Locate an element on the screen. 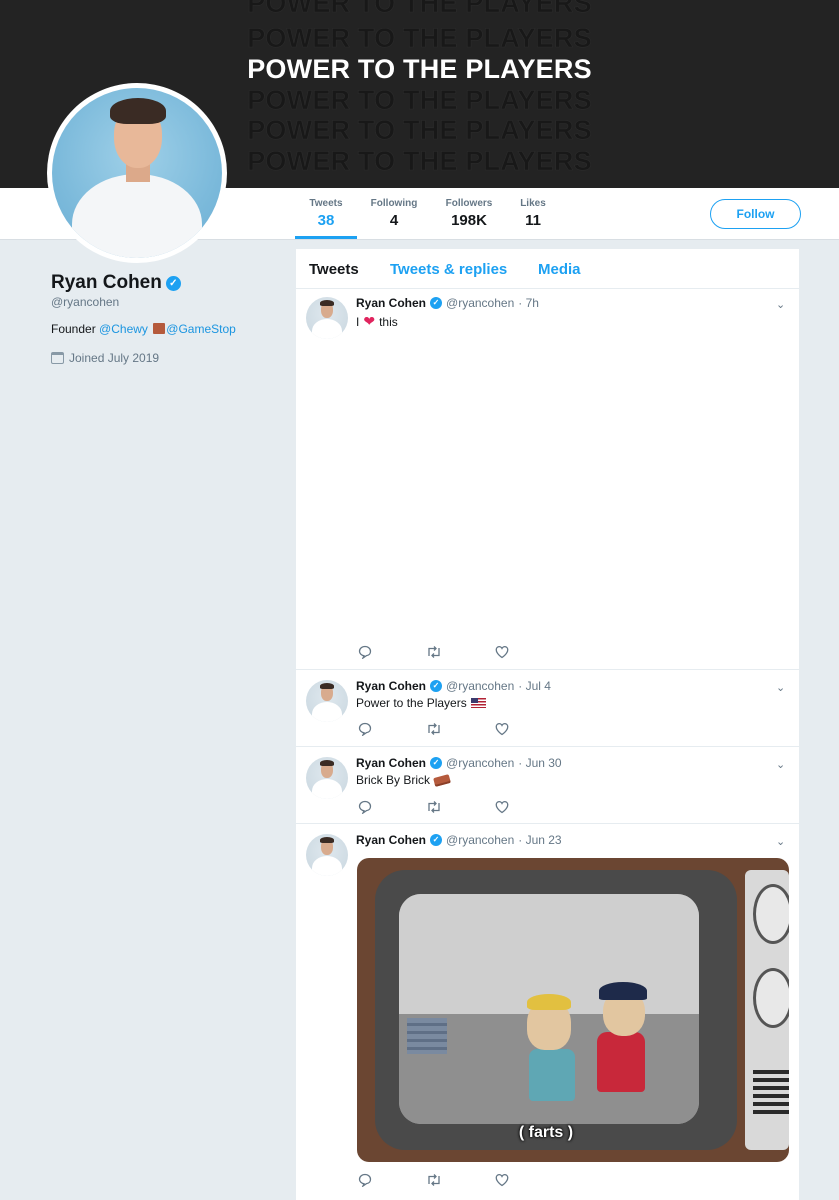  bio-link-gamestop: @GameStop is located at coordinates (201, 329).